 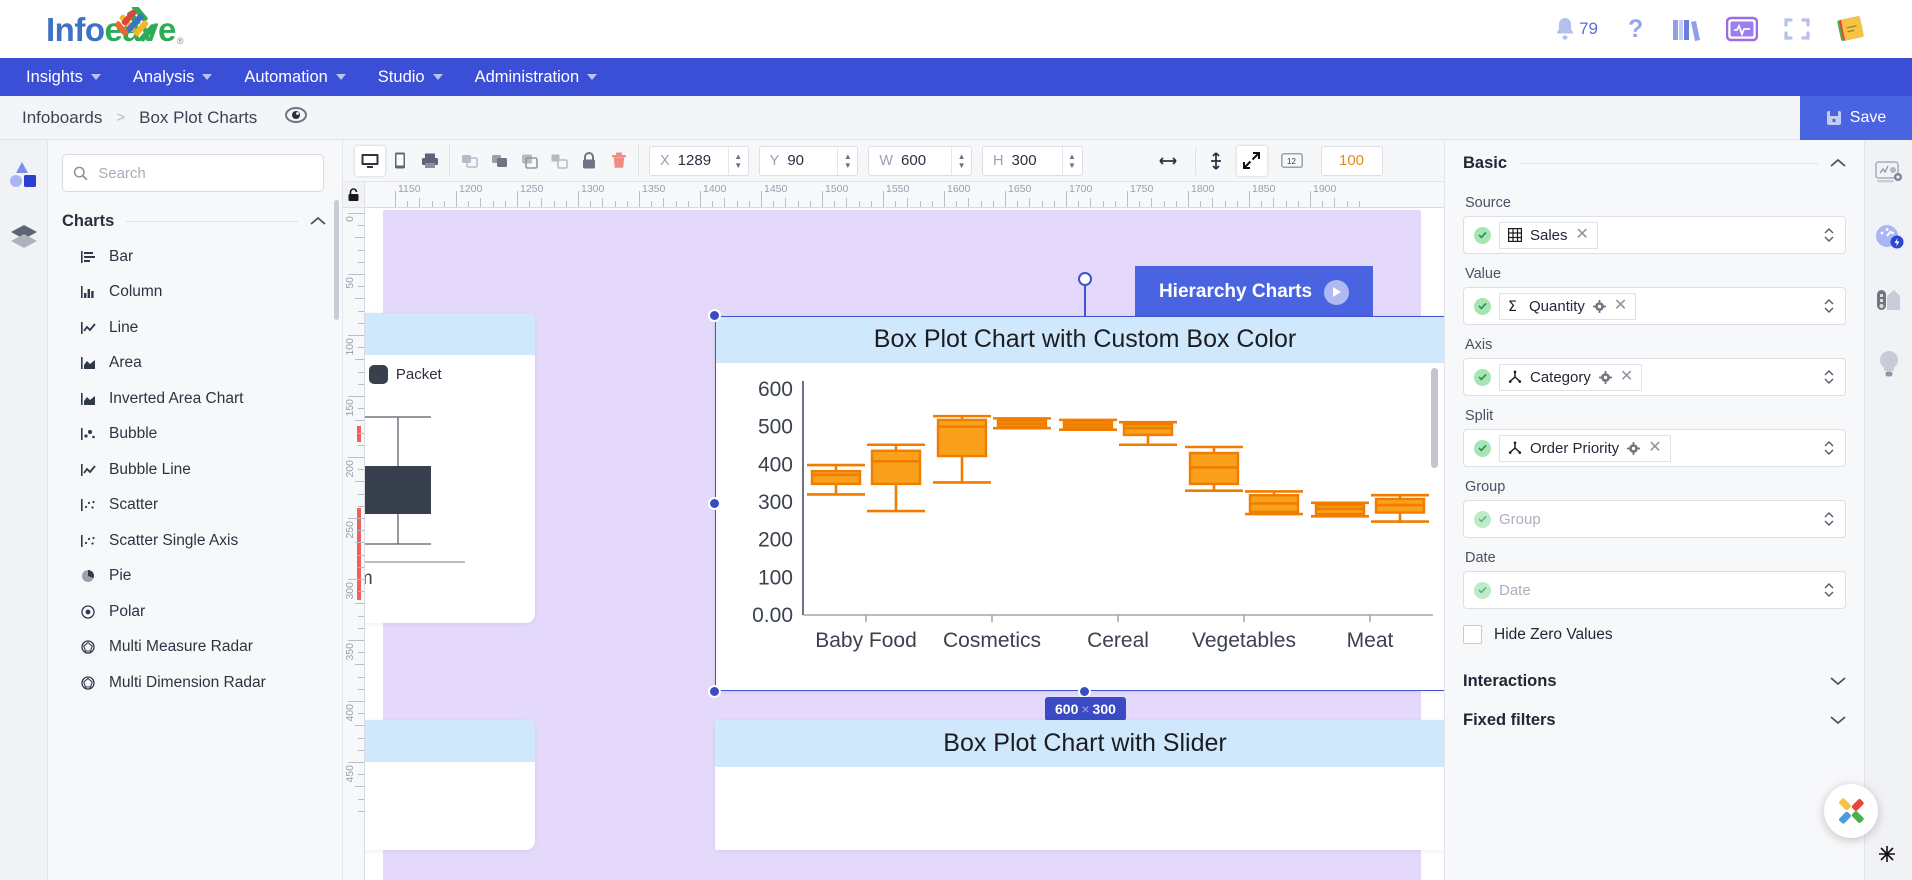 I want to click on bottom-left-widget, so click(x=450, y=785).